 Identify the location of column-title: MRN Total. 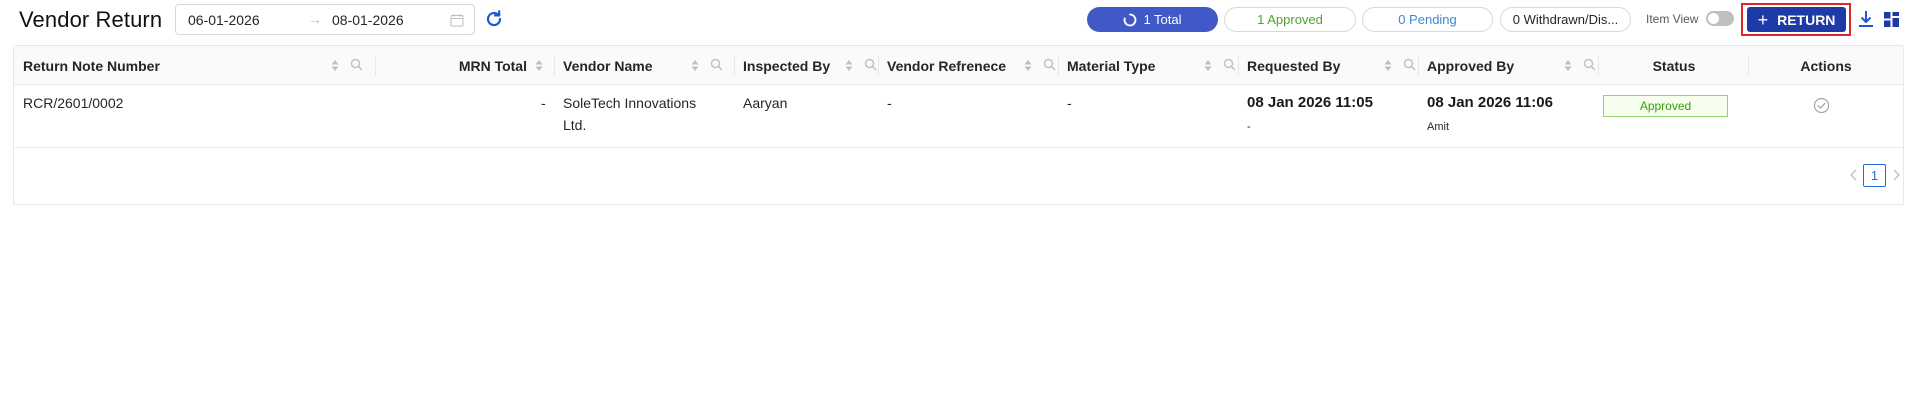
(492, 65).